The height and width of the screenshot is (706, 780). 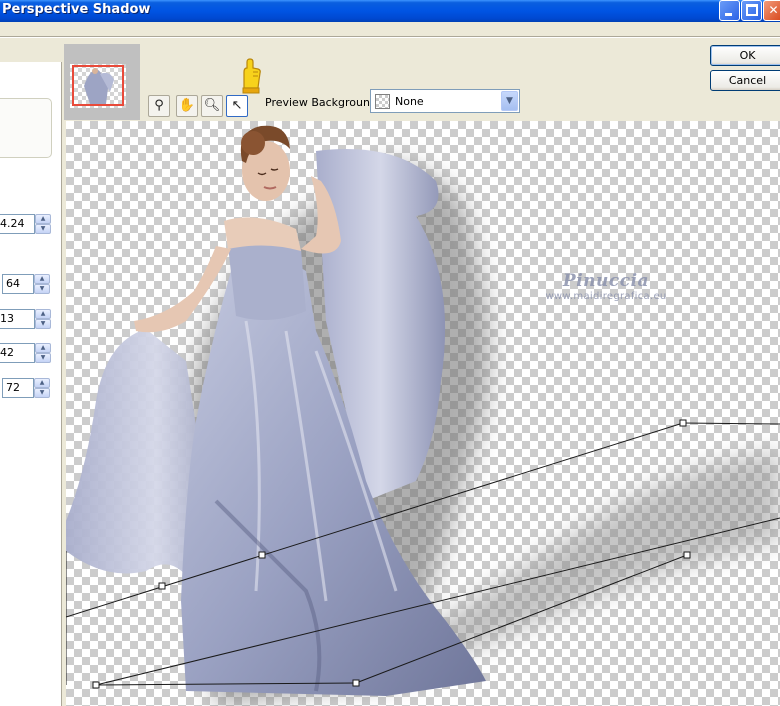 I want to click on maximize-icon, so click(x=752, y=10).